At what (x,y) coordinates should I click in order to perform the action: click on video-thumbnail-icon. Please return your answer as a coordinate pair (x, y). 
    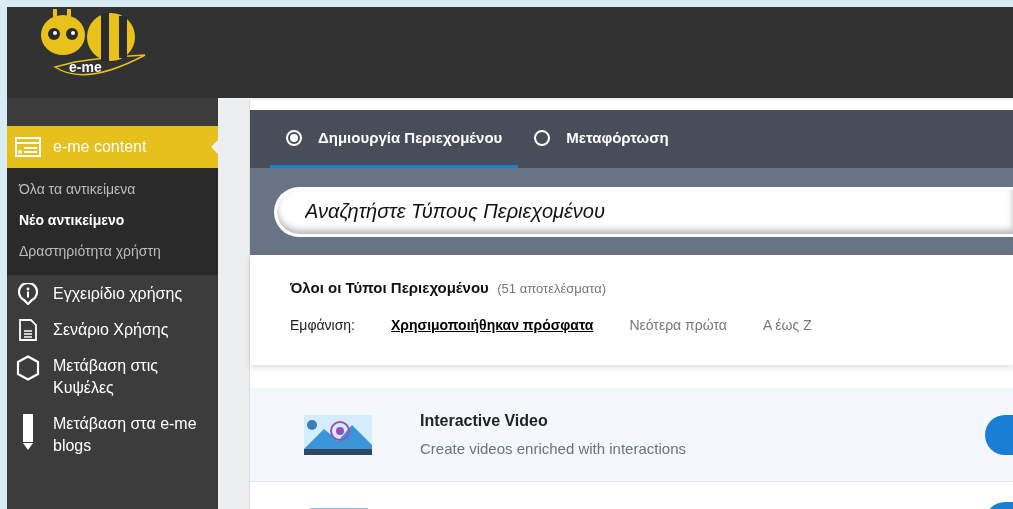
    Looking at the image, I should click on (338, 434).